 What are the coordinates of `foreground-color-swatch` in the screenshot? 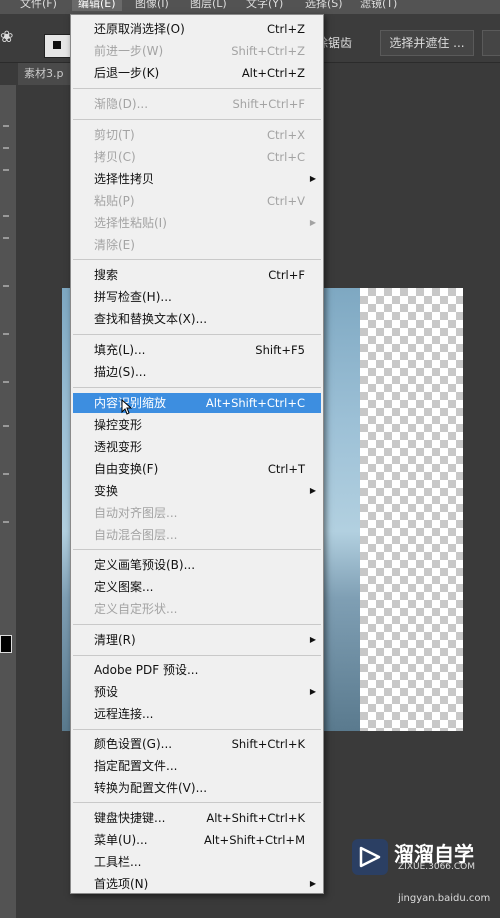 It's located at (6, 644).